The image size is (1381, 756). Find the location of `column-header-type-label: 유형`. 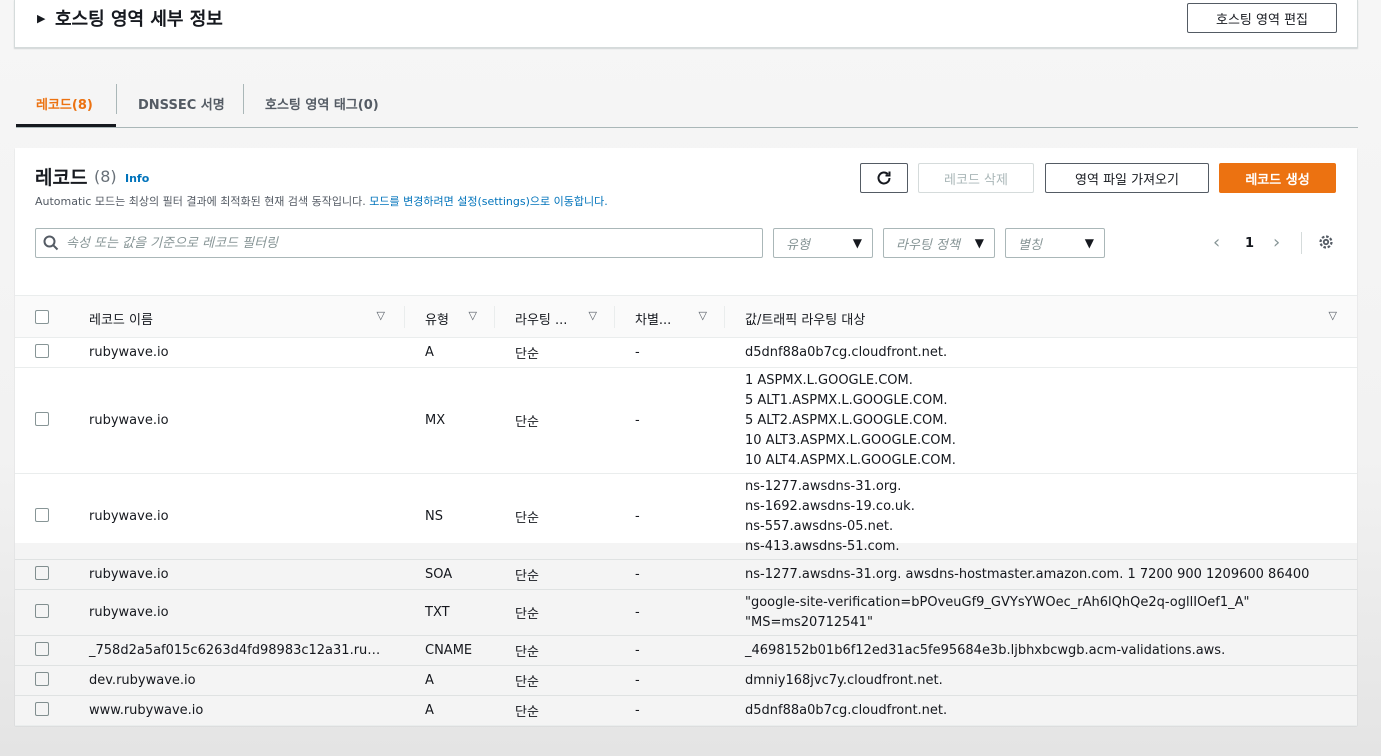

column-header-type-label: 유형 is located at coordinates (437, 320).